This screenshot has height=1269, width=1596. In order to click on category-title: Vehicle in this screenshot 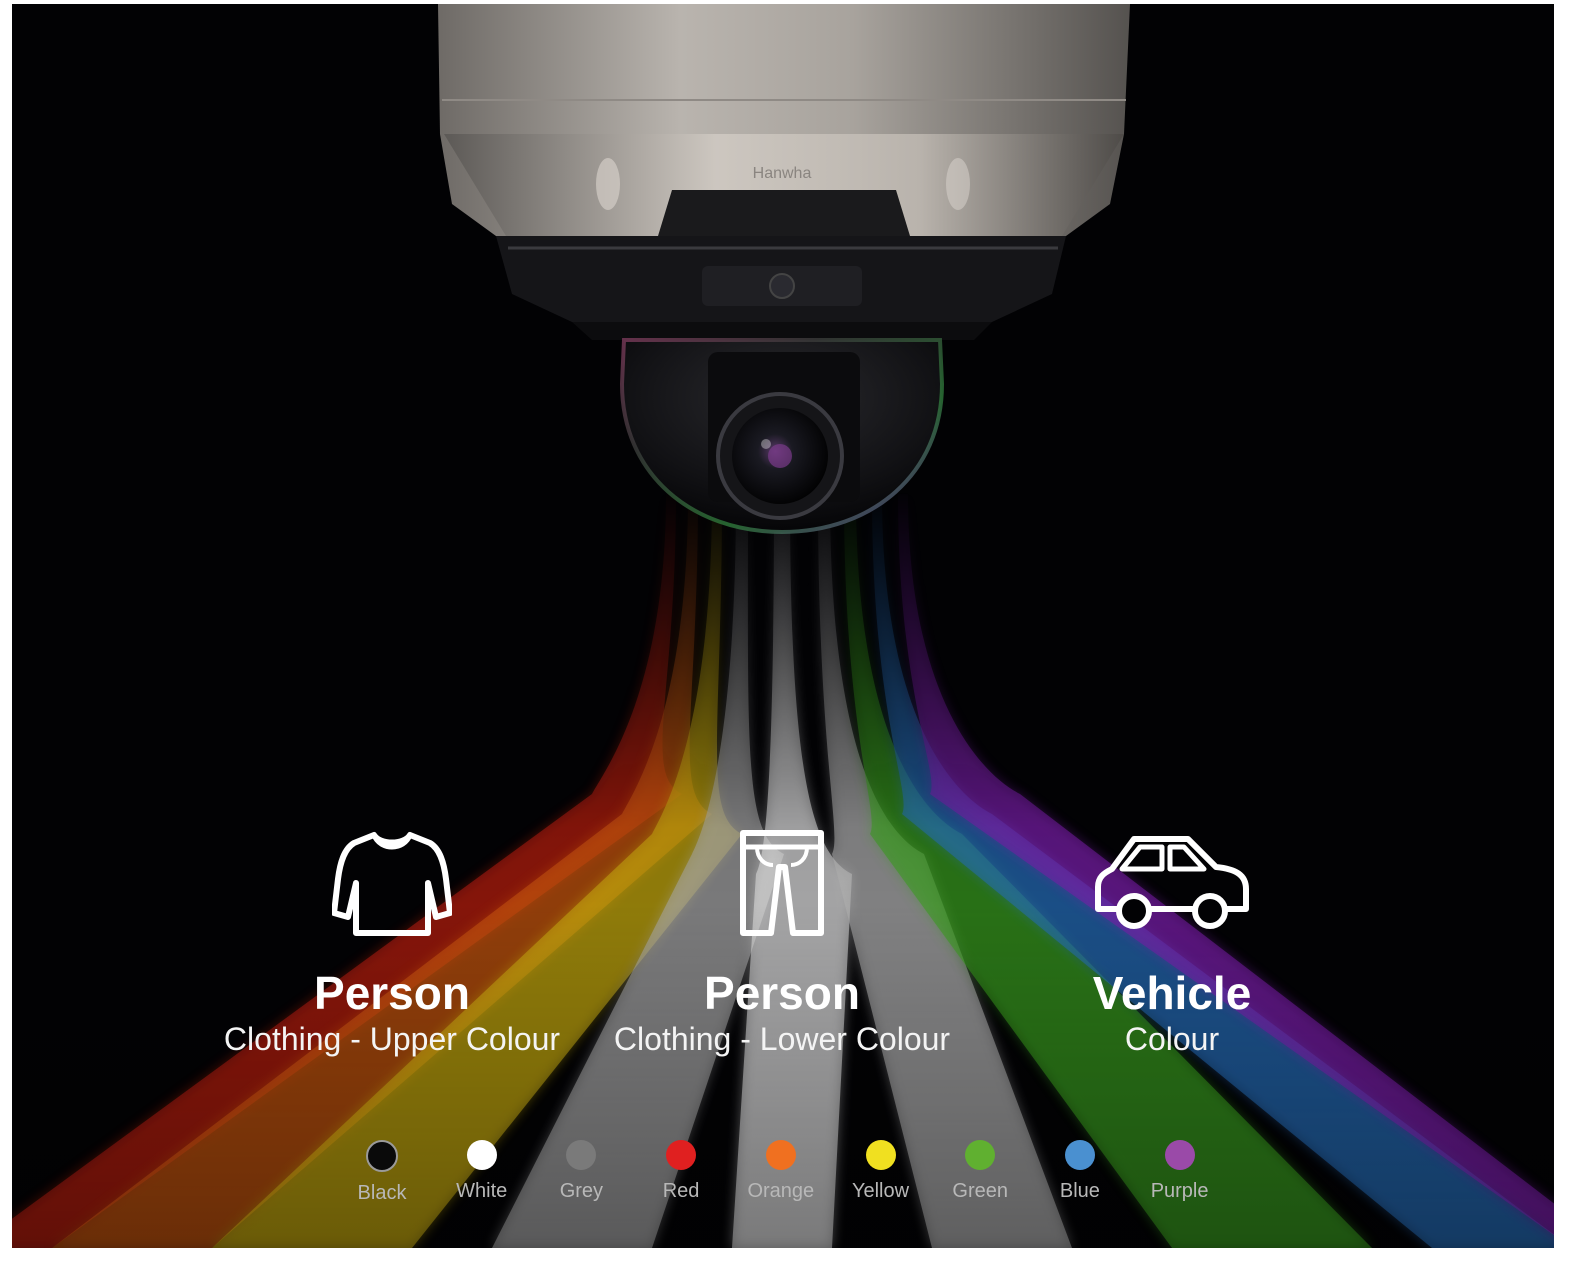, I will do `click(1172, 993)`.